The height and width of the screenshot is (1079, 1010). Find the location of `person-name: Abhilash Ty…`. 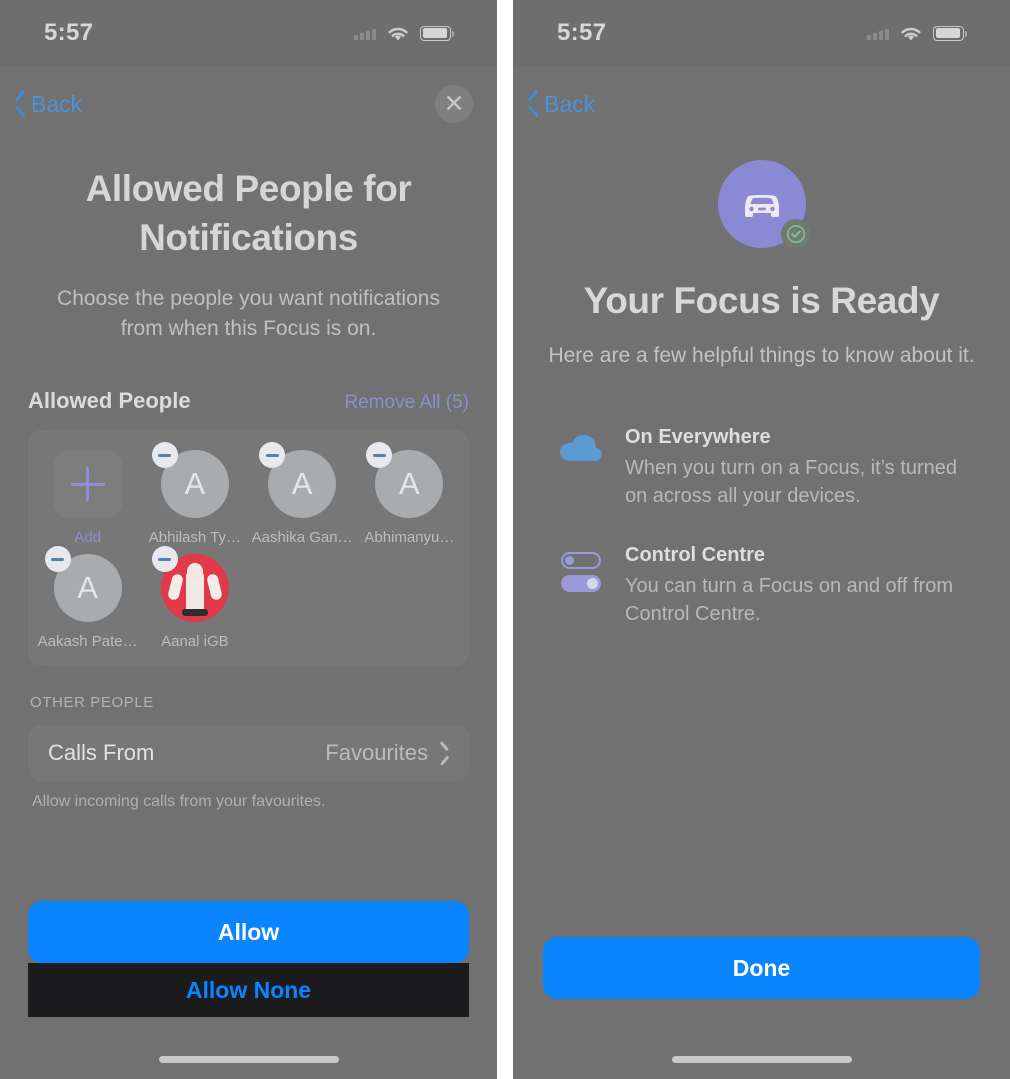

person-name: Abhilash Ty… is located at coordinates (195, 538).